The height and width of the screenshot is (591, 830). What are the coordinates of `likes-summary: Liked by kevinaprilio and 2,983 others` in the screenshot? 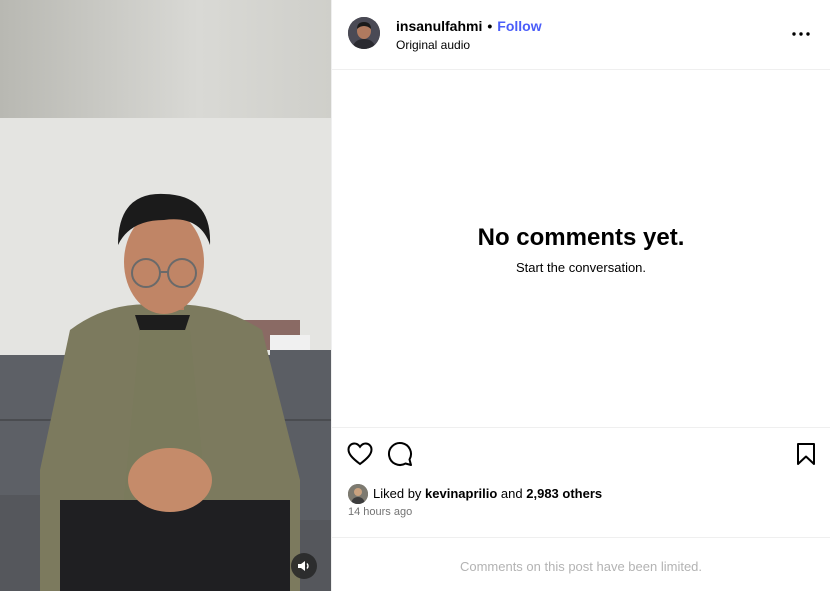 It's located at (475, 494).